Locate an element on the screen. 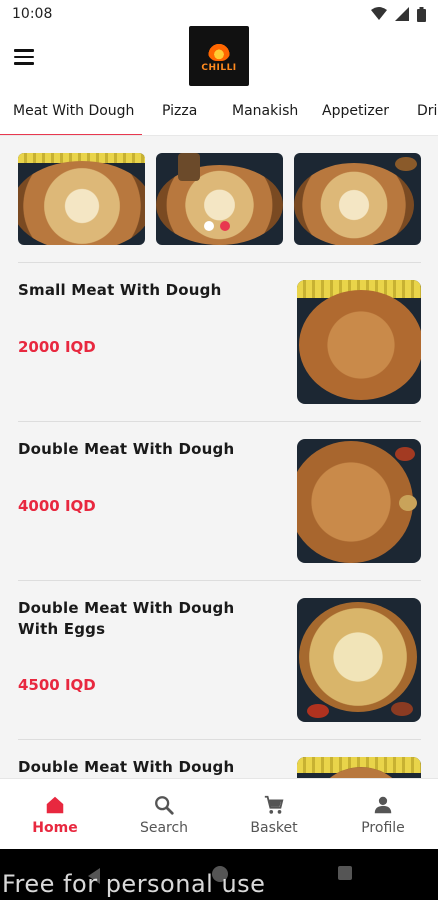 Image resolution: width=438 pixels, height=900 pixels. person-icon is located at coordinates (383, 804).